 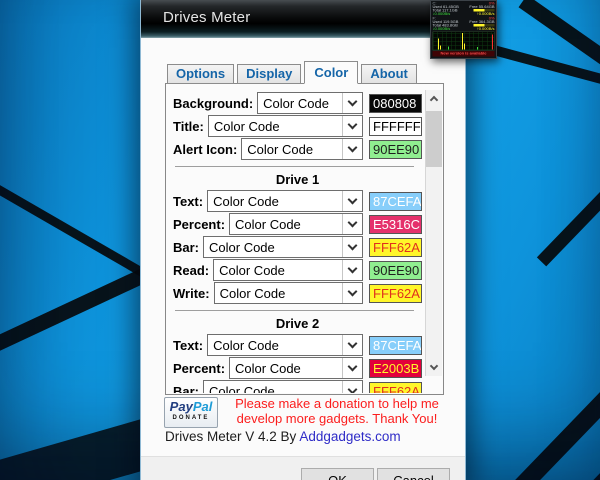 I want to click on color-row-background: Background: Color Code 080808, so click(x=297, y=103).